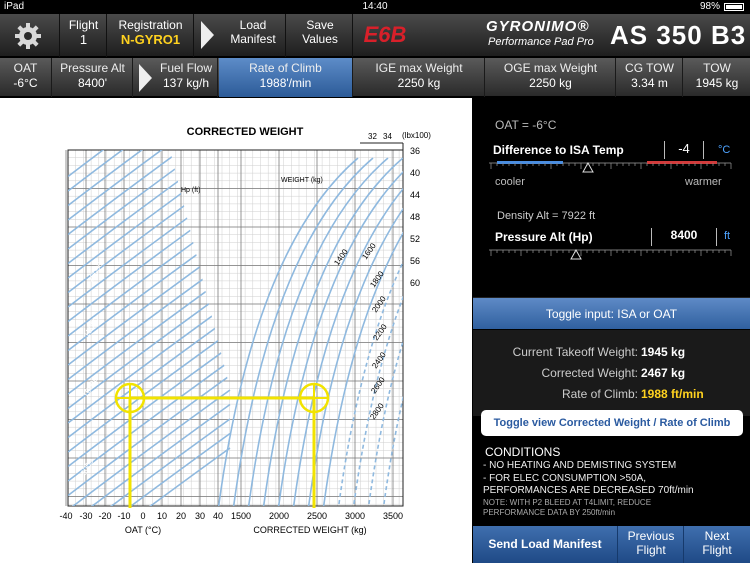  Describe the element at coordinates (25, 83) in the screenshot. I see `oat-value: -6°C` at that location.